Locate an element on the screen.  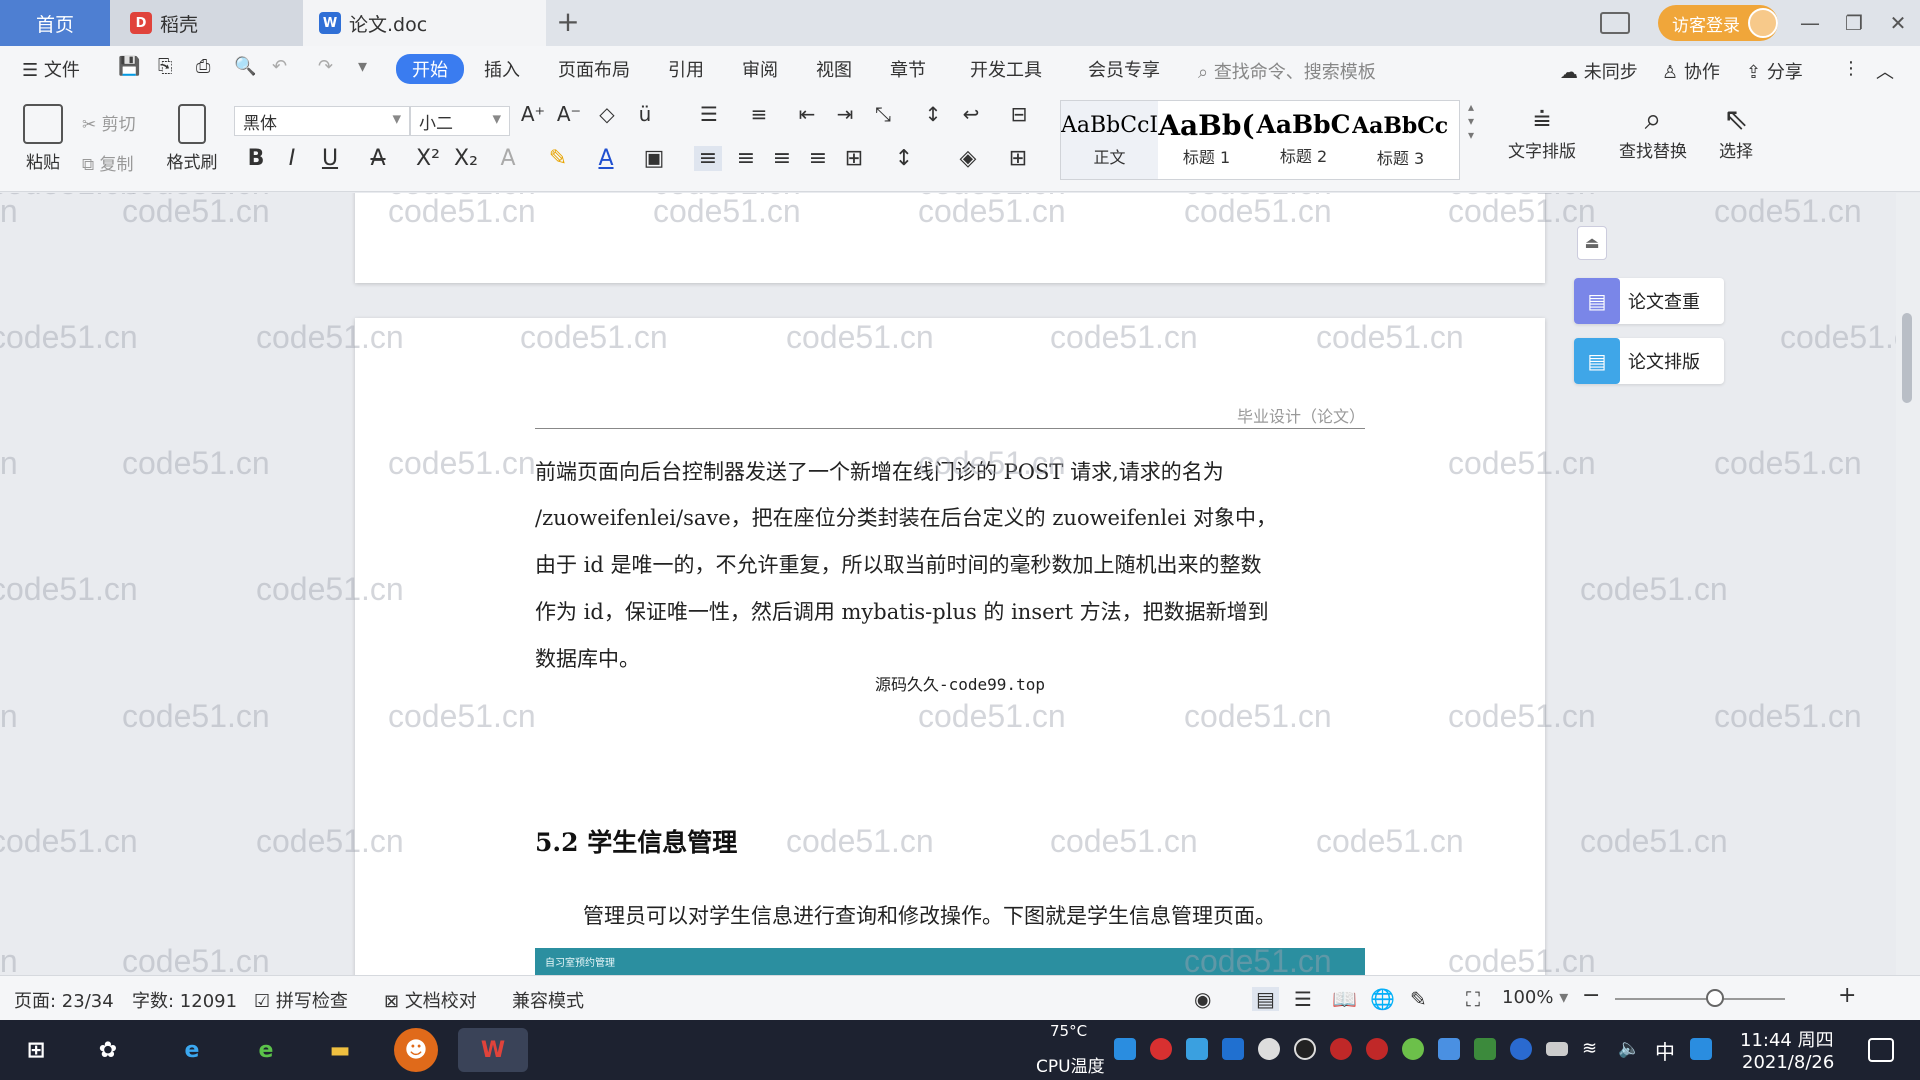
print-icon: ⎙ is located at coordinates (203, 66).